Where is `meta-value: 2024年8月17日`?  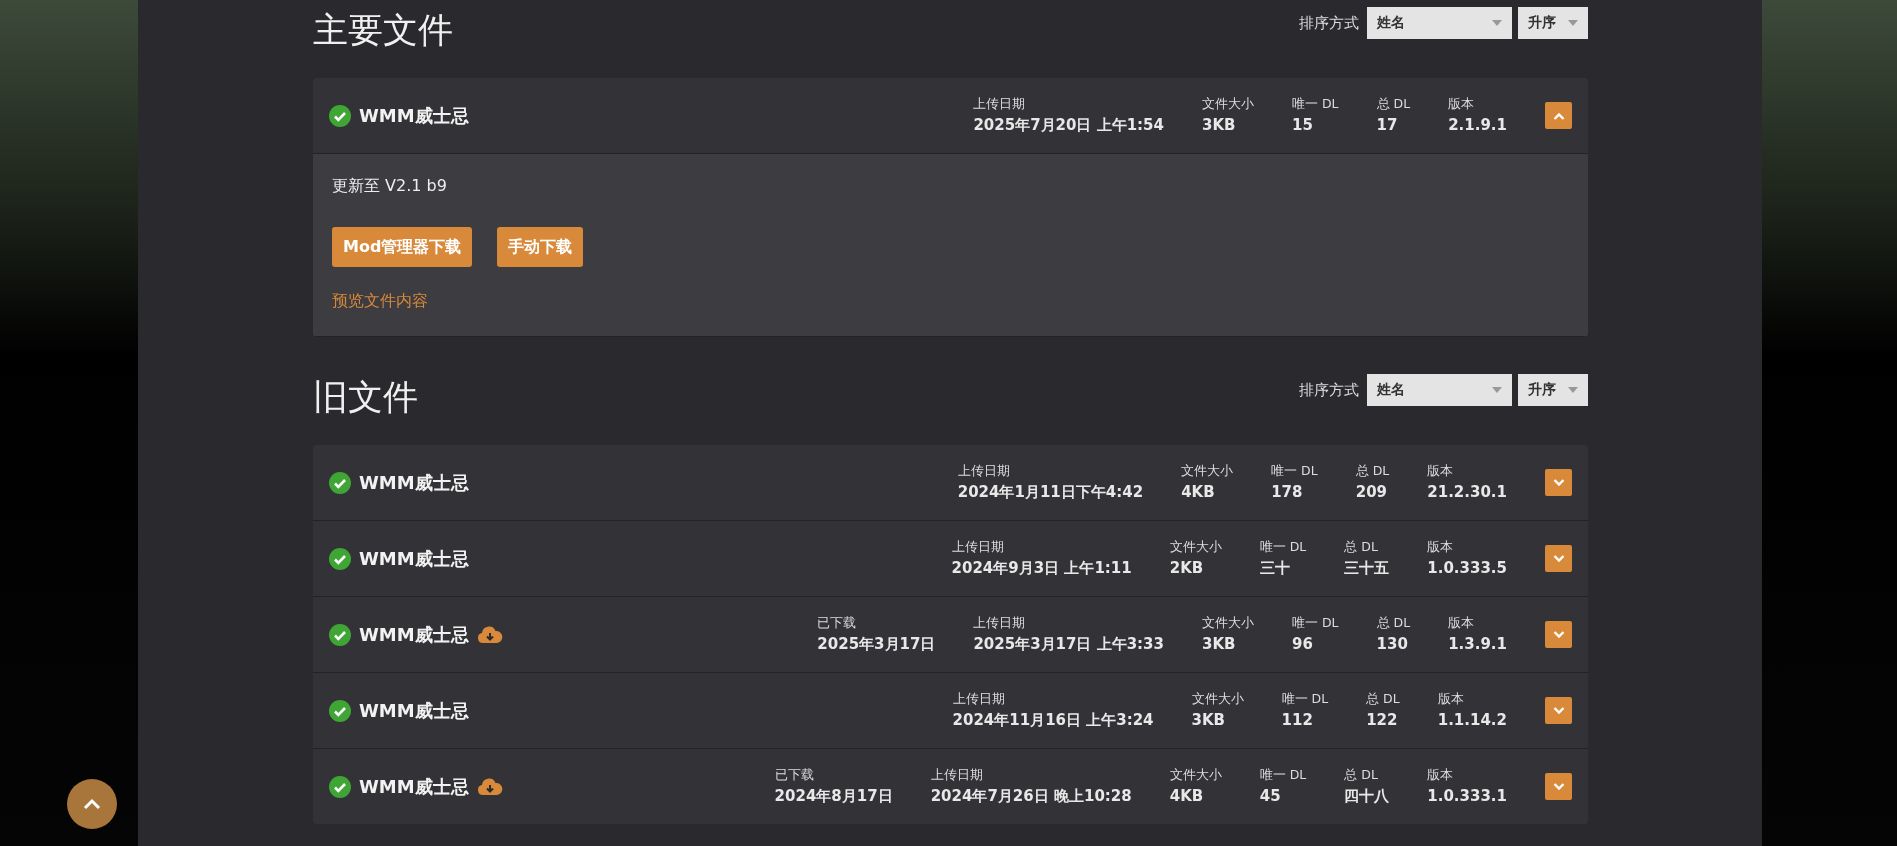 meta-value: 2024年8月17日 is located at coordinates (833, 796).